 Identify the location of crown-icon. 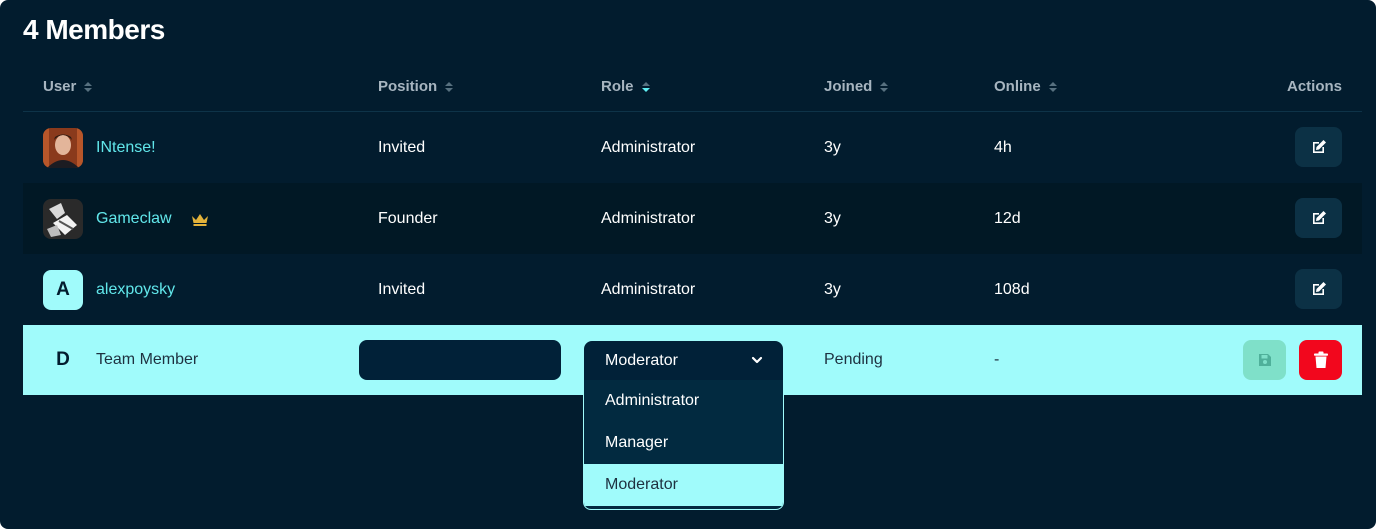
(199, 219).